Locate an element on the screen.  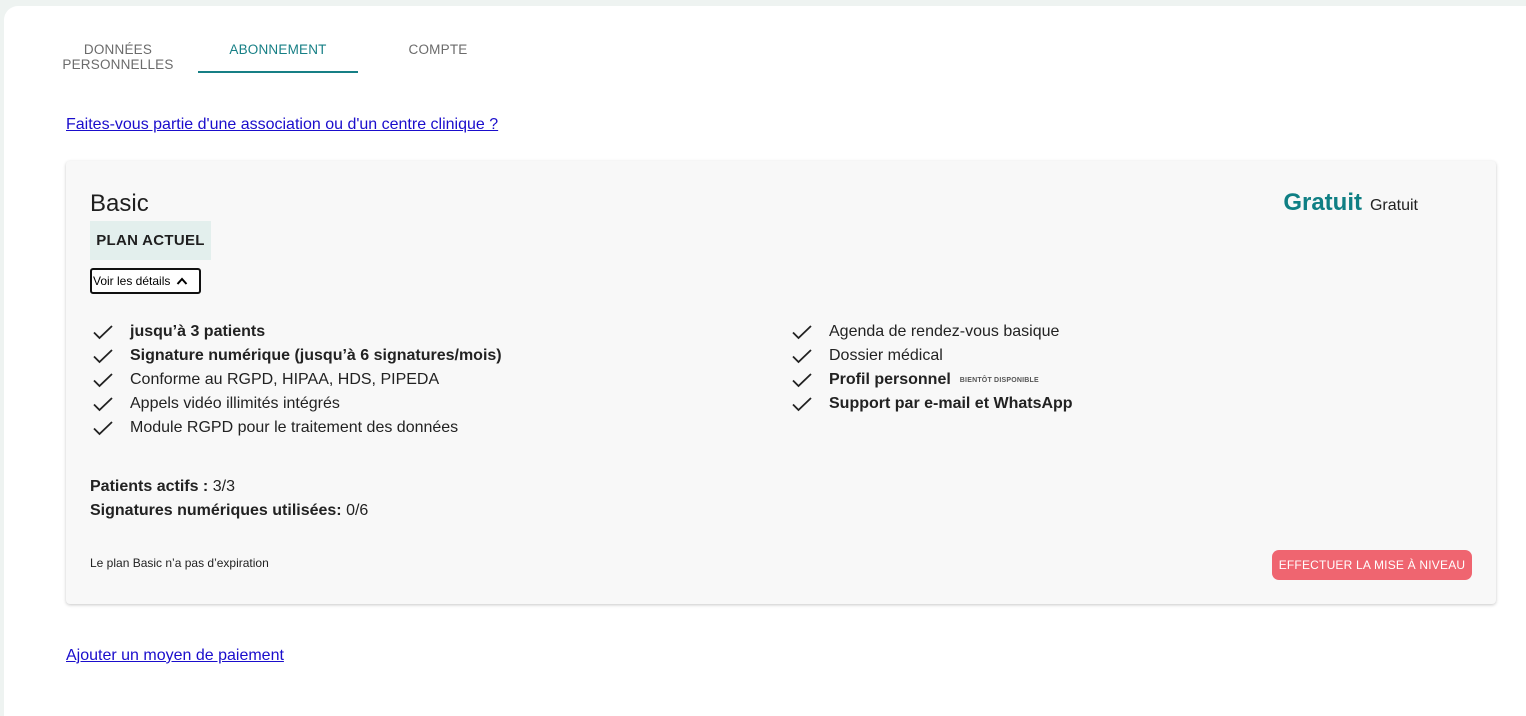
signatures-stat: Signatures numériques utilisées: 0/6 is located at coordinates (229, 511).